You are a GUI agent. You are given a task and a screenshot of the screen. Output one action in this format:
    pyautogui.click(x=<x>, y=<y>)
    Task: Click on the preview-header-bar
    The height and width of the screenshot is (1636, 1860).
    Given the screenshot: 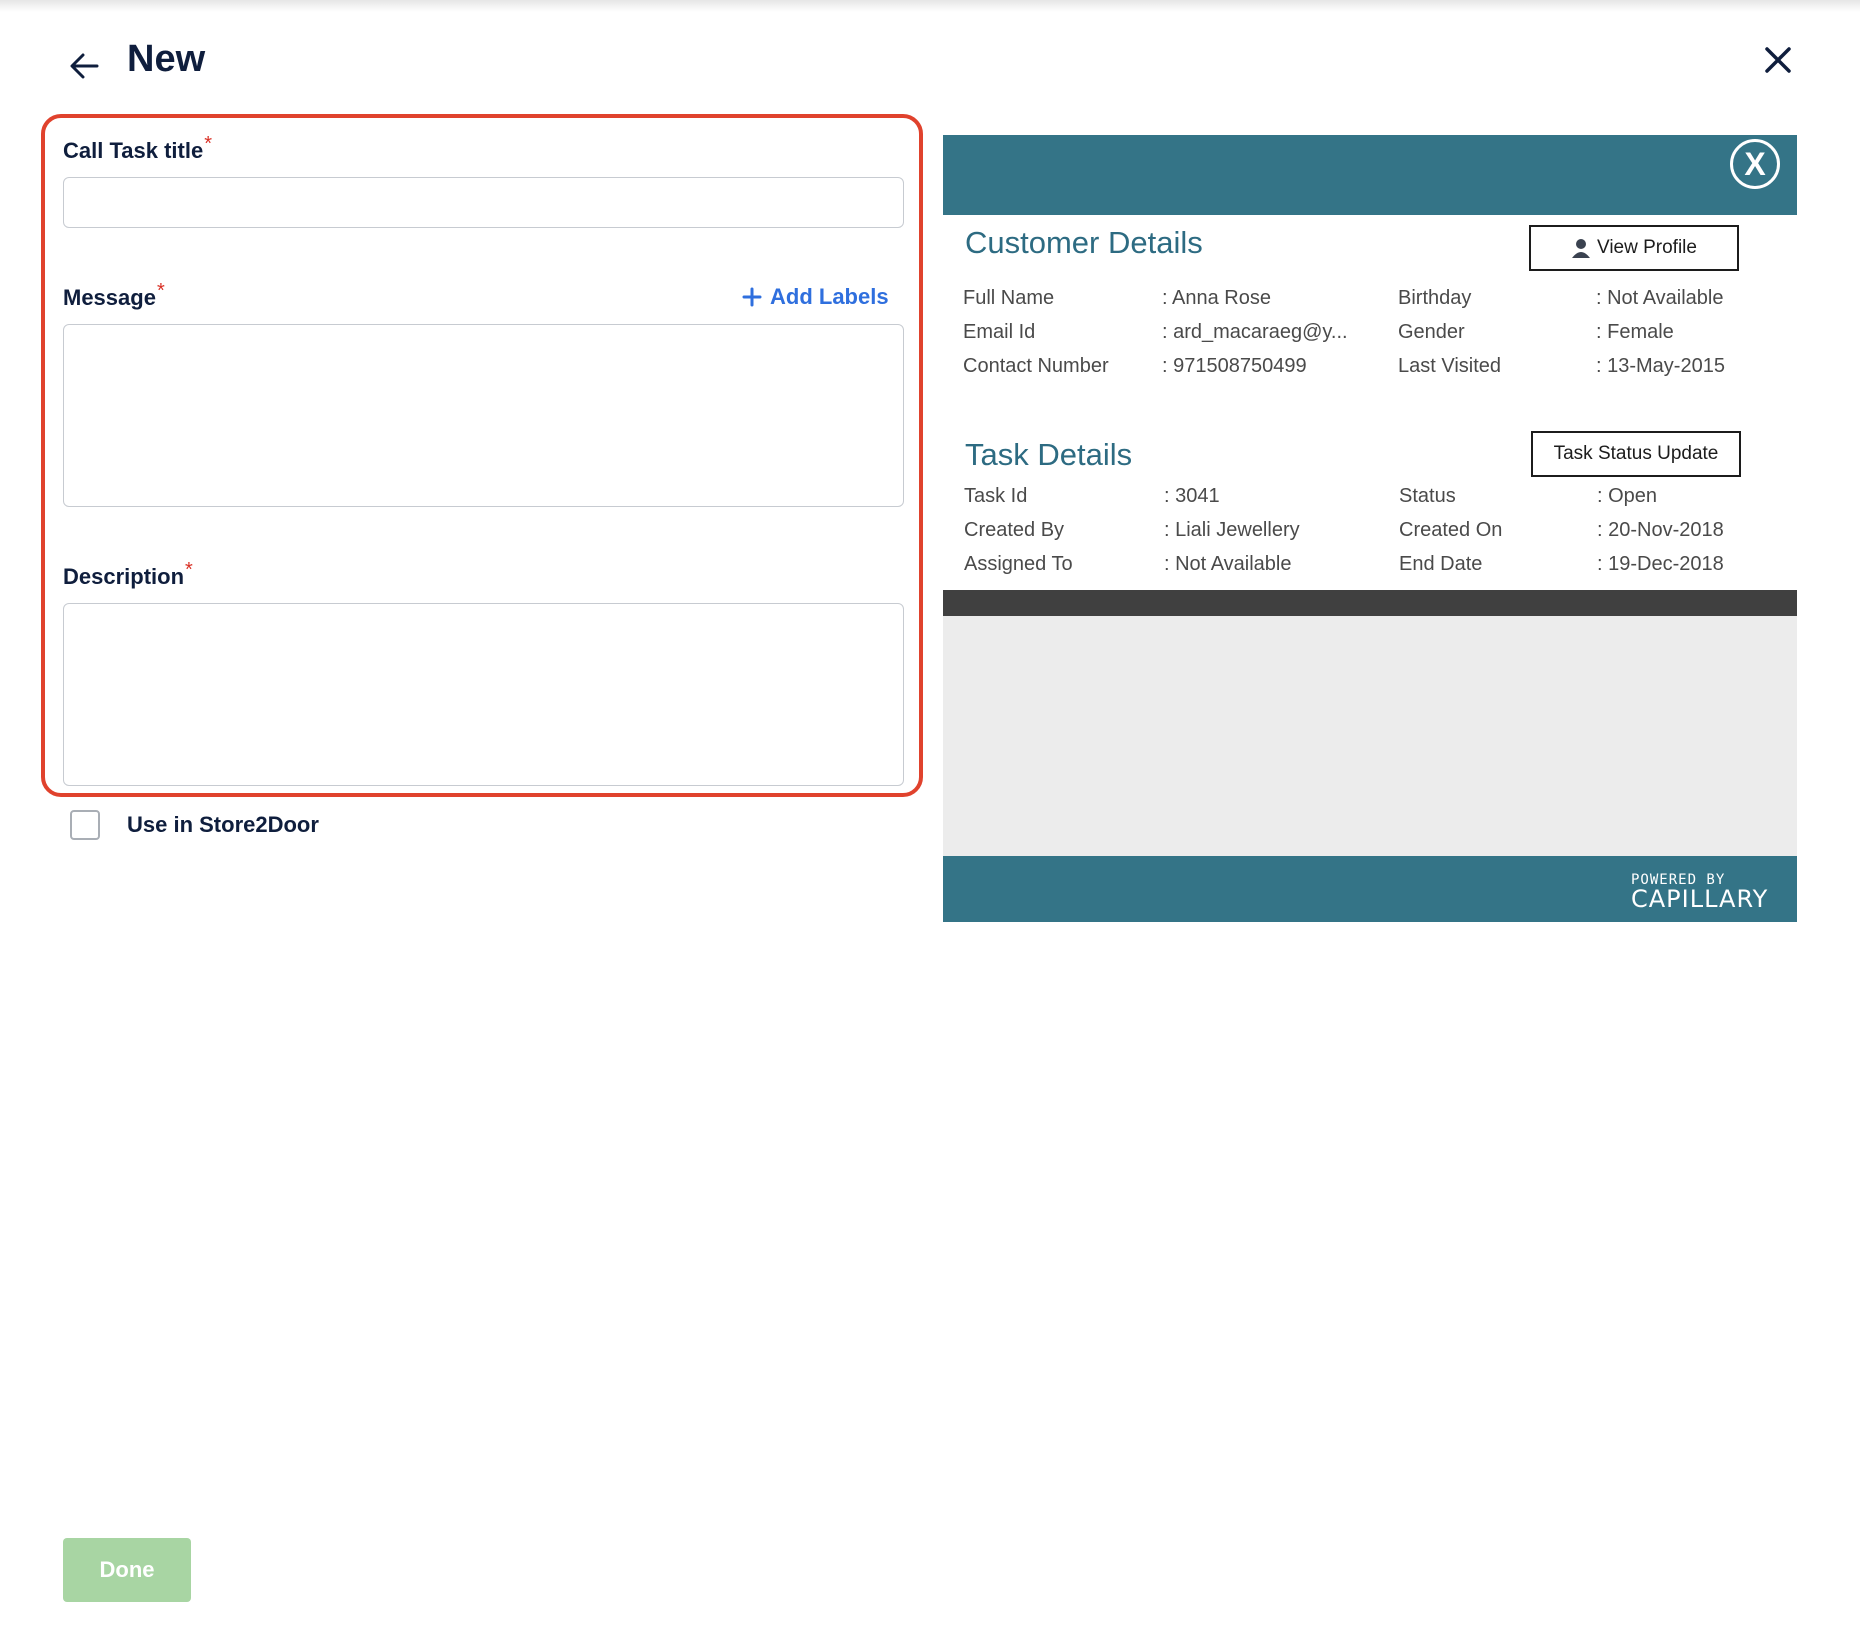 What is the action you would take?
    pyautogui.click(x=1370, y=175)
    